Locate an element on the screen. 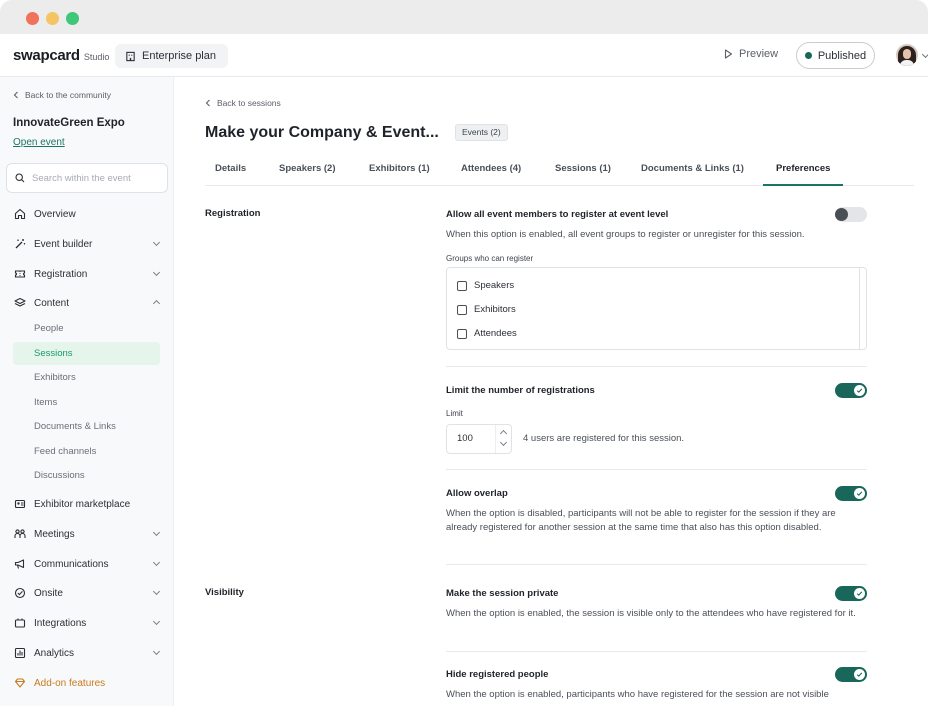  stepper-arrows is located at coordinates (503, 439).